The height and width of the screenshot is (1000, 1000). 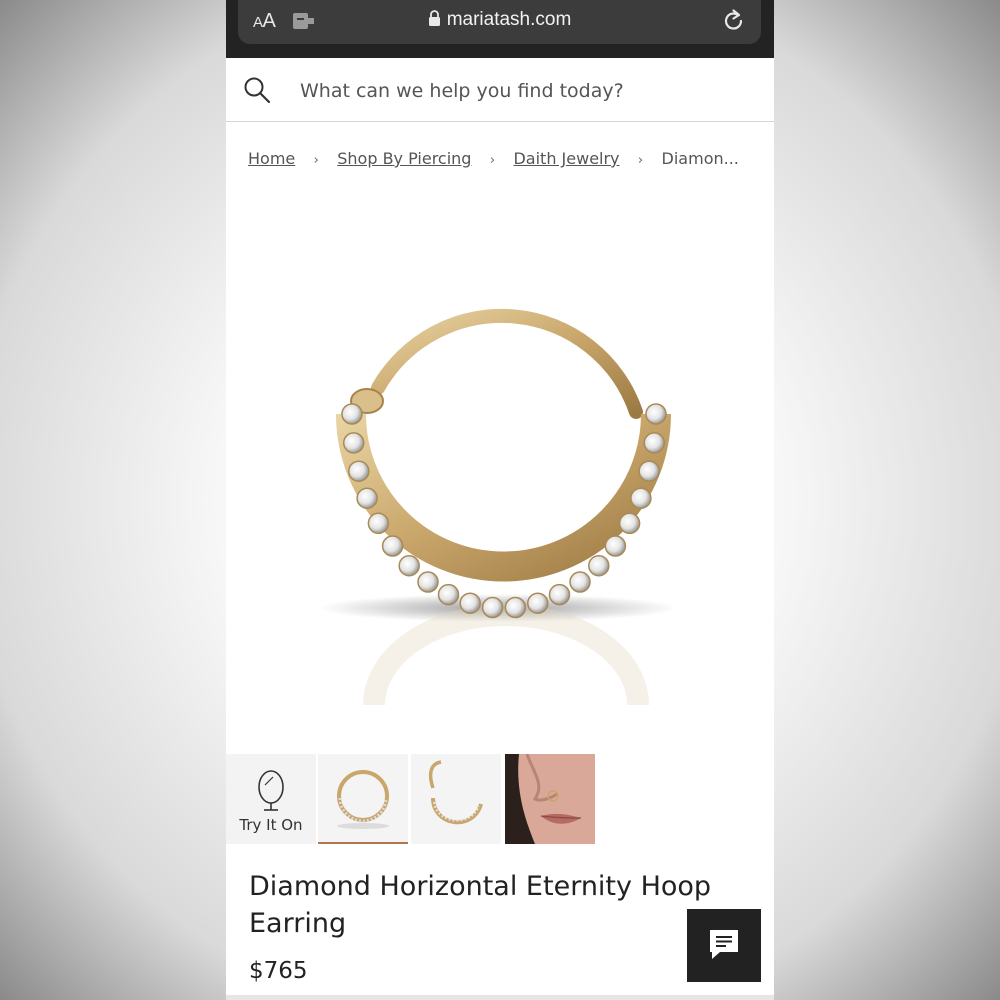 I want to click on chat-icon, so click(x=724, y=944).